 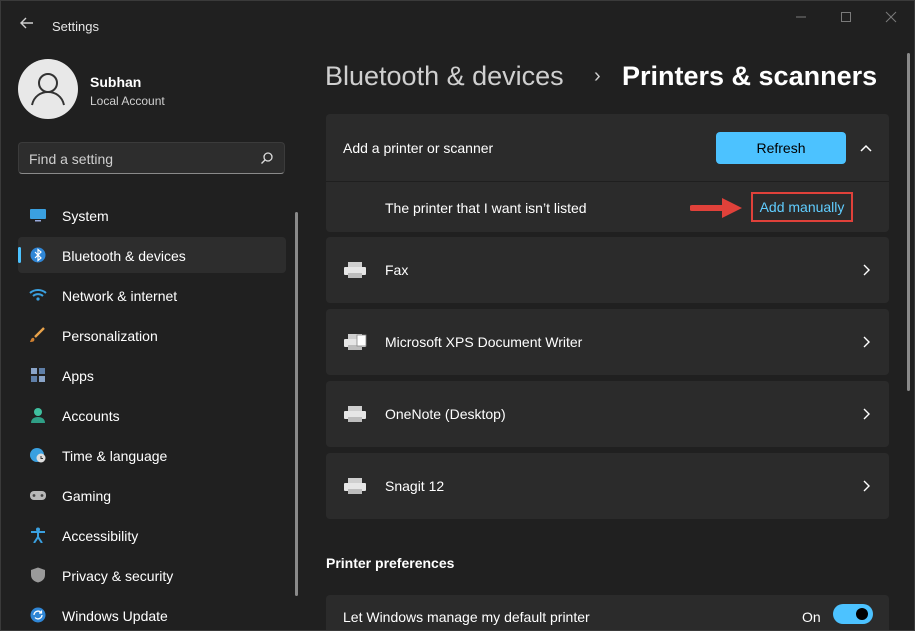 What do you see at coordinates (862, 614) in the screenshot?
I see `toggle-knob` at bounding box center [862, 614].